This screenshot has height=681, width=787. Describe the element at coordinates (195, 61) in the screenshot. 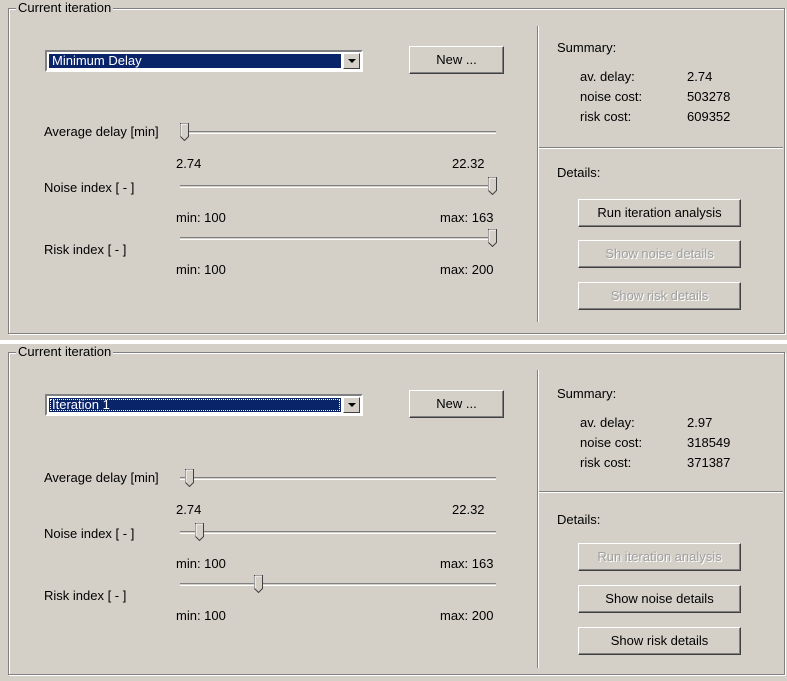

I see `iteration-select-value: Minimum Delay` at that location.